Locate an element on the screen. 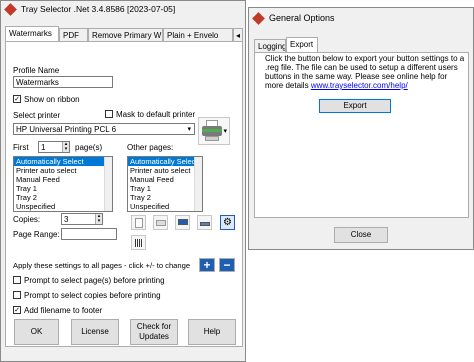 The width and height of the screenshot is (474, 362). barcode-shape is located at coordinates (139, 243).